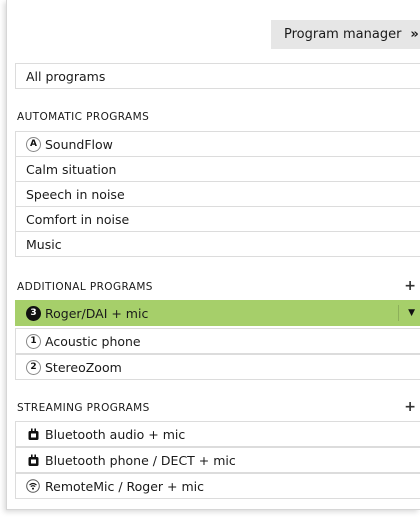  What do you see at coordinates (115, 434) in the screenshot?
I see `program-label: Bluetooth audio + mic` at bounding box center [115, 434].